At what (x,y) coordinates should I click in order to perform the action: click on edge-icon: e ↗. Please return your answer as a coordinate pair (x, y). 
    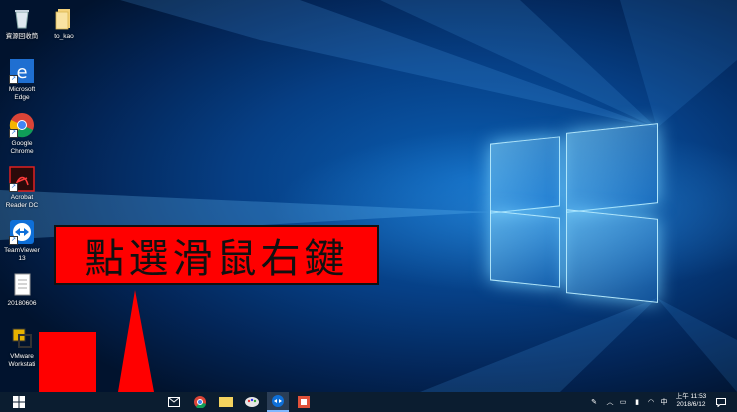
    Looking at the image, I should click on (22, 71).